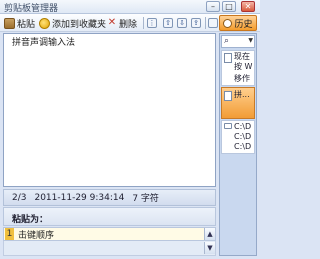 The width and height of the screenshot is (320, 259). I want to click on drive-icon, so click(228, 126).